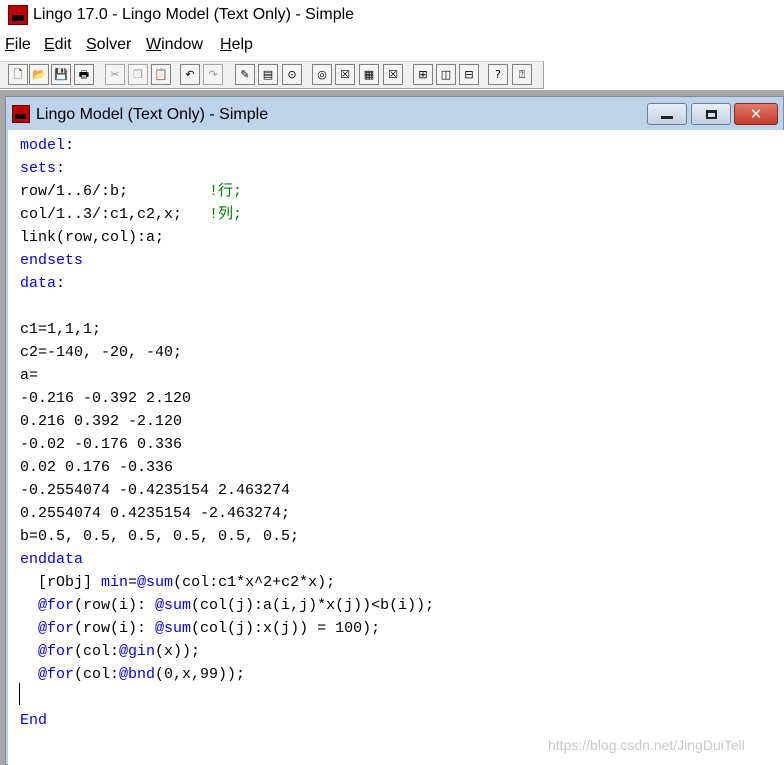 The width and height of the screenshot is (784, 765). Describe the element at coordinates (174, 45) in the screenshot. I see `menu-window: Window` at that location.